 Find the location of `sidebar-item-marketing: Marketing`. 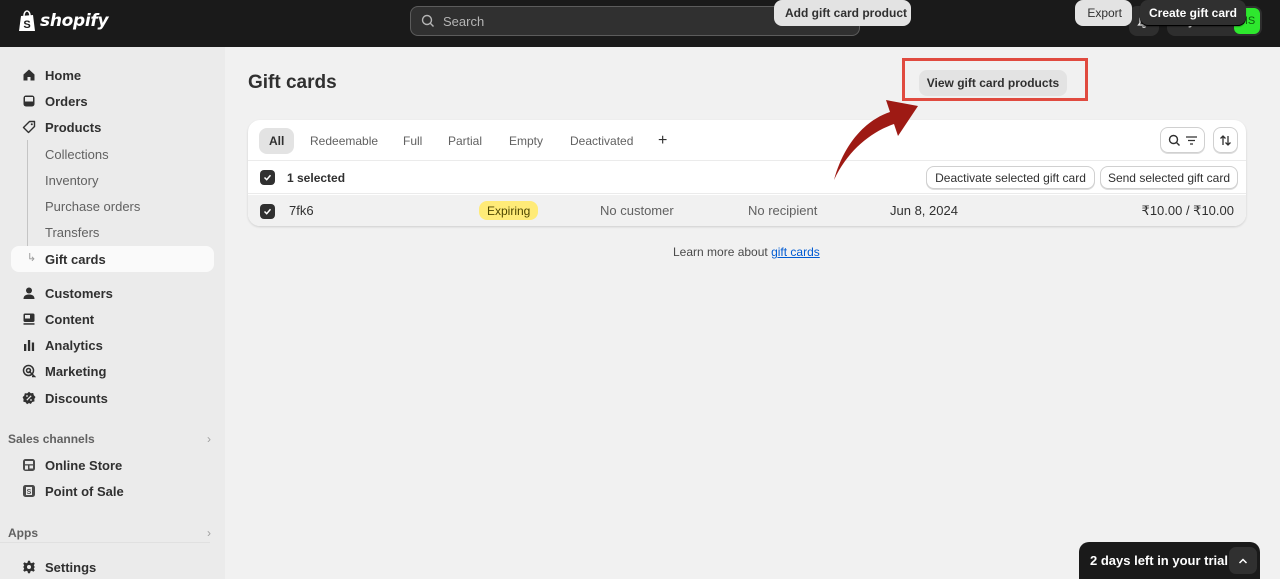

sidebar-item-marketing: Marketing is located at coordinates (112, 371).